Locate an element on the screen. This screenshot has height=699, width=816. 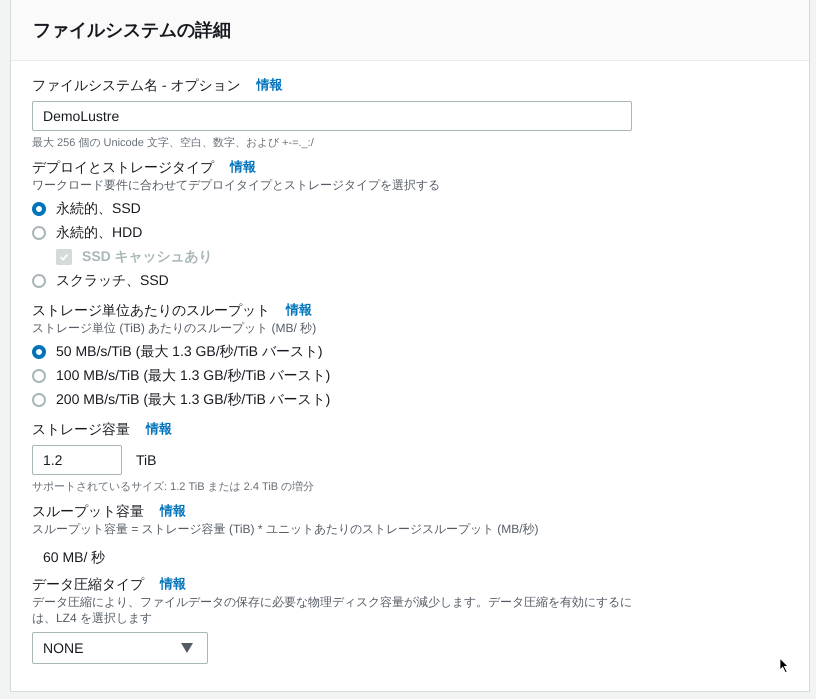
field-label: ファイルシステム名 - オプション is located at coordinates (136, 85).